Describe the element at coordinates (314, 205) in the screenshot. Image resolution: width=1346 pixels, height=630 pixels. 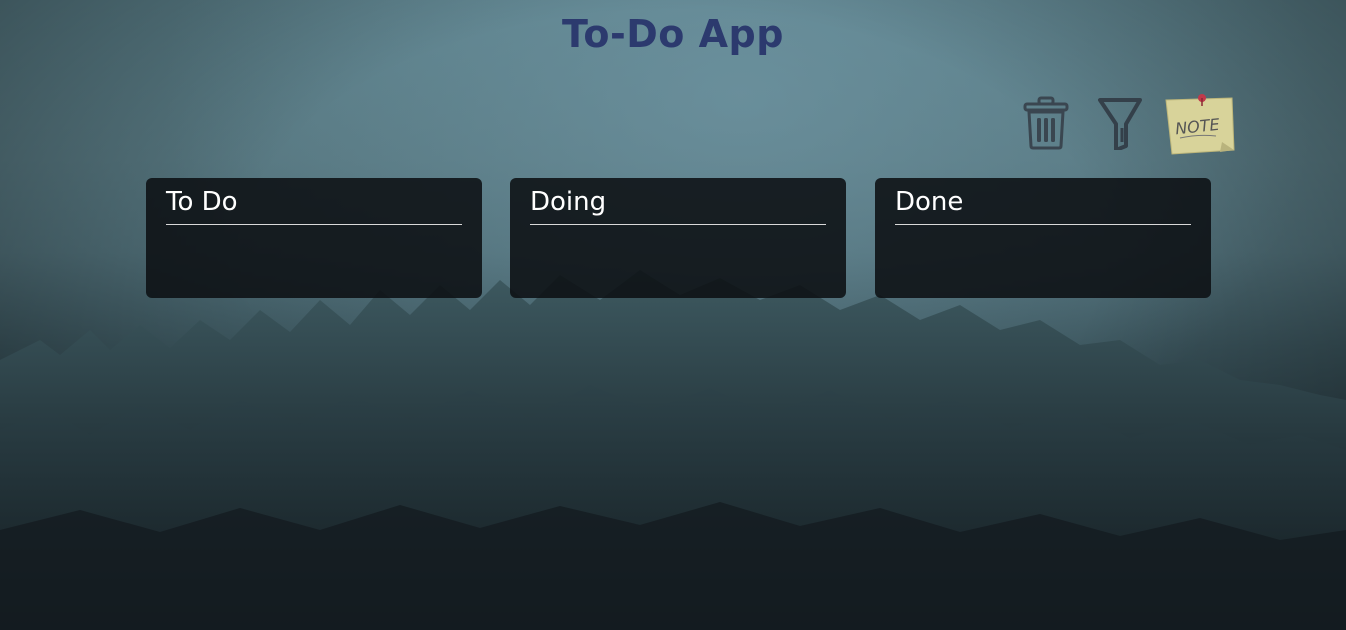
I see `column-title: To Do` at that location.